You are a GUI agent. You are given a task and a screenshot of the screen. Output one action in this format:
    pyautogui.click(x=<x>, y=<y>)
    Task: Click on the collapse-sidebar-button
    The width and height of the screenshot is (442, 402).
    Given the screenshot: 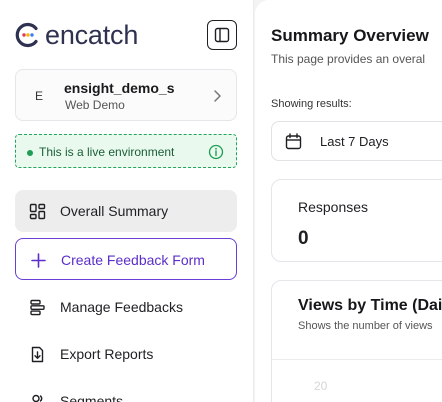 What is the action you would take?
    pyautogui.click(x=222, y=35)
    